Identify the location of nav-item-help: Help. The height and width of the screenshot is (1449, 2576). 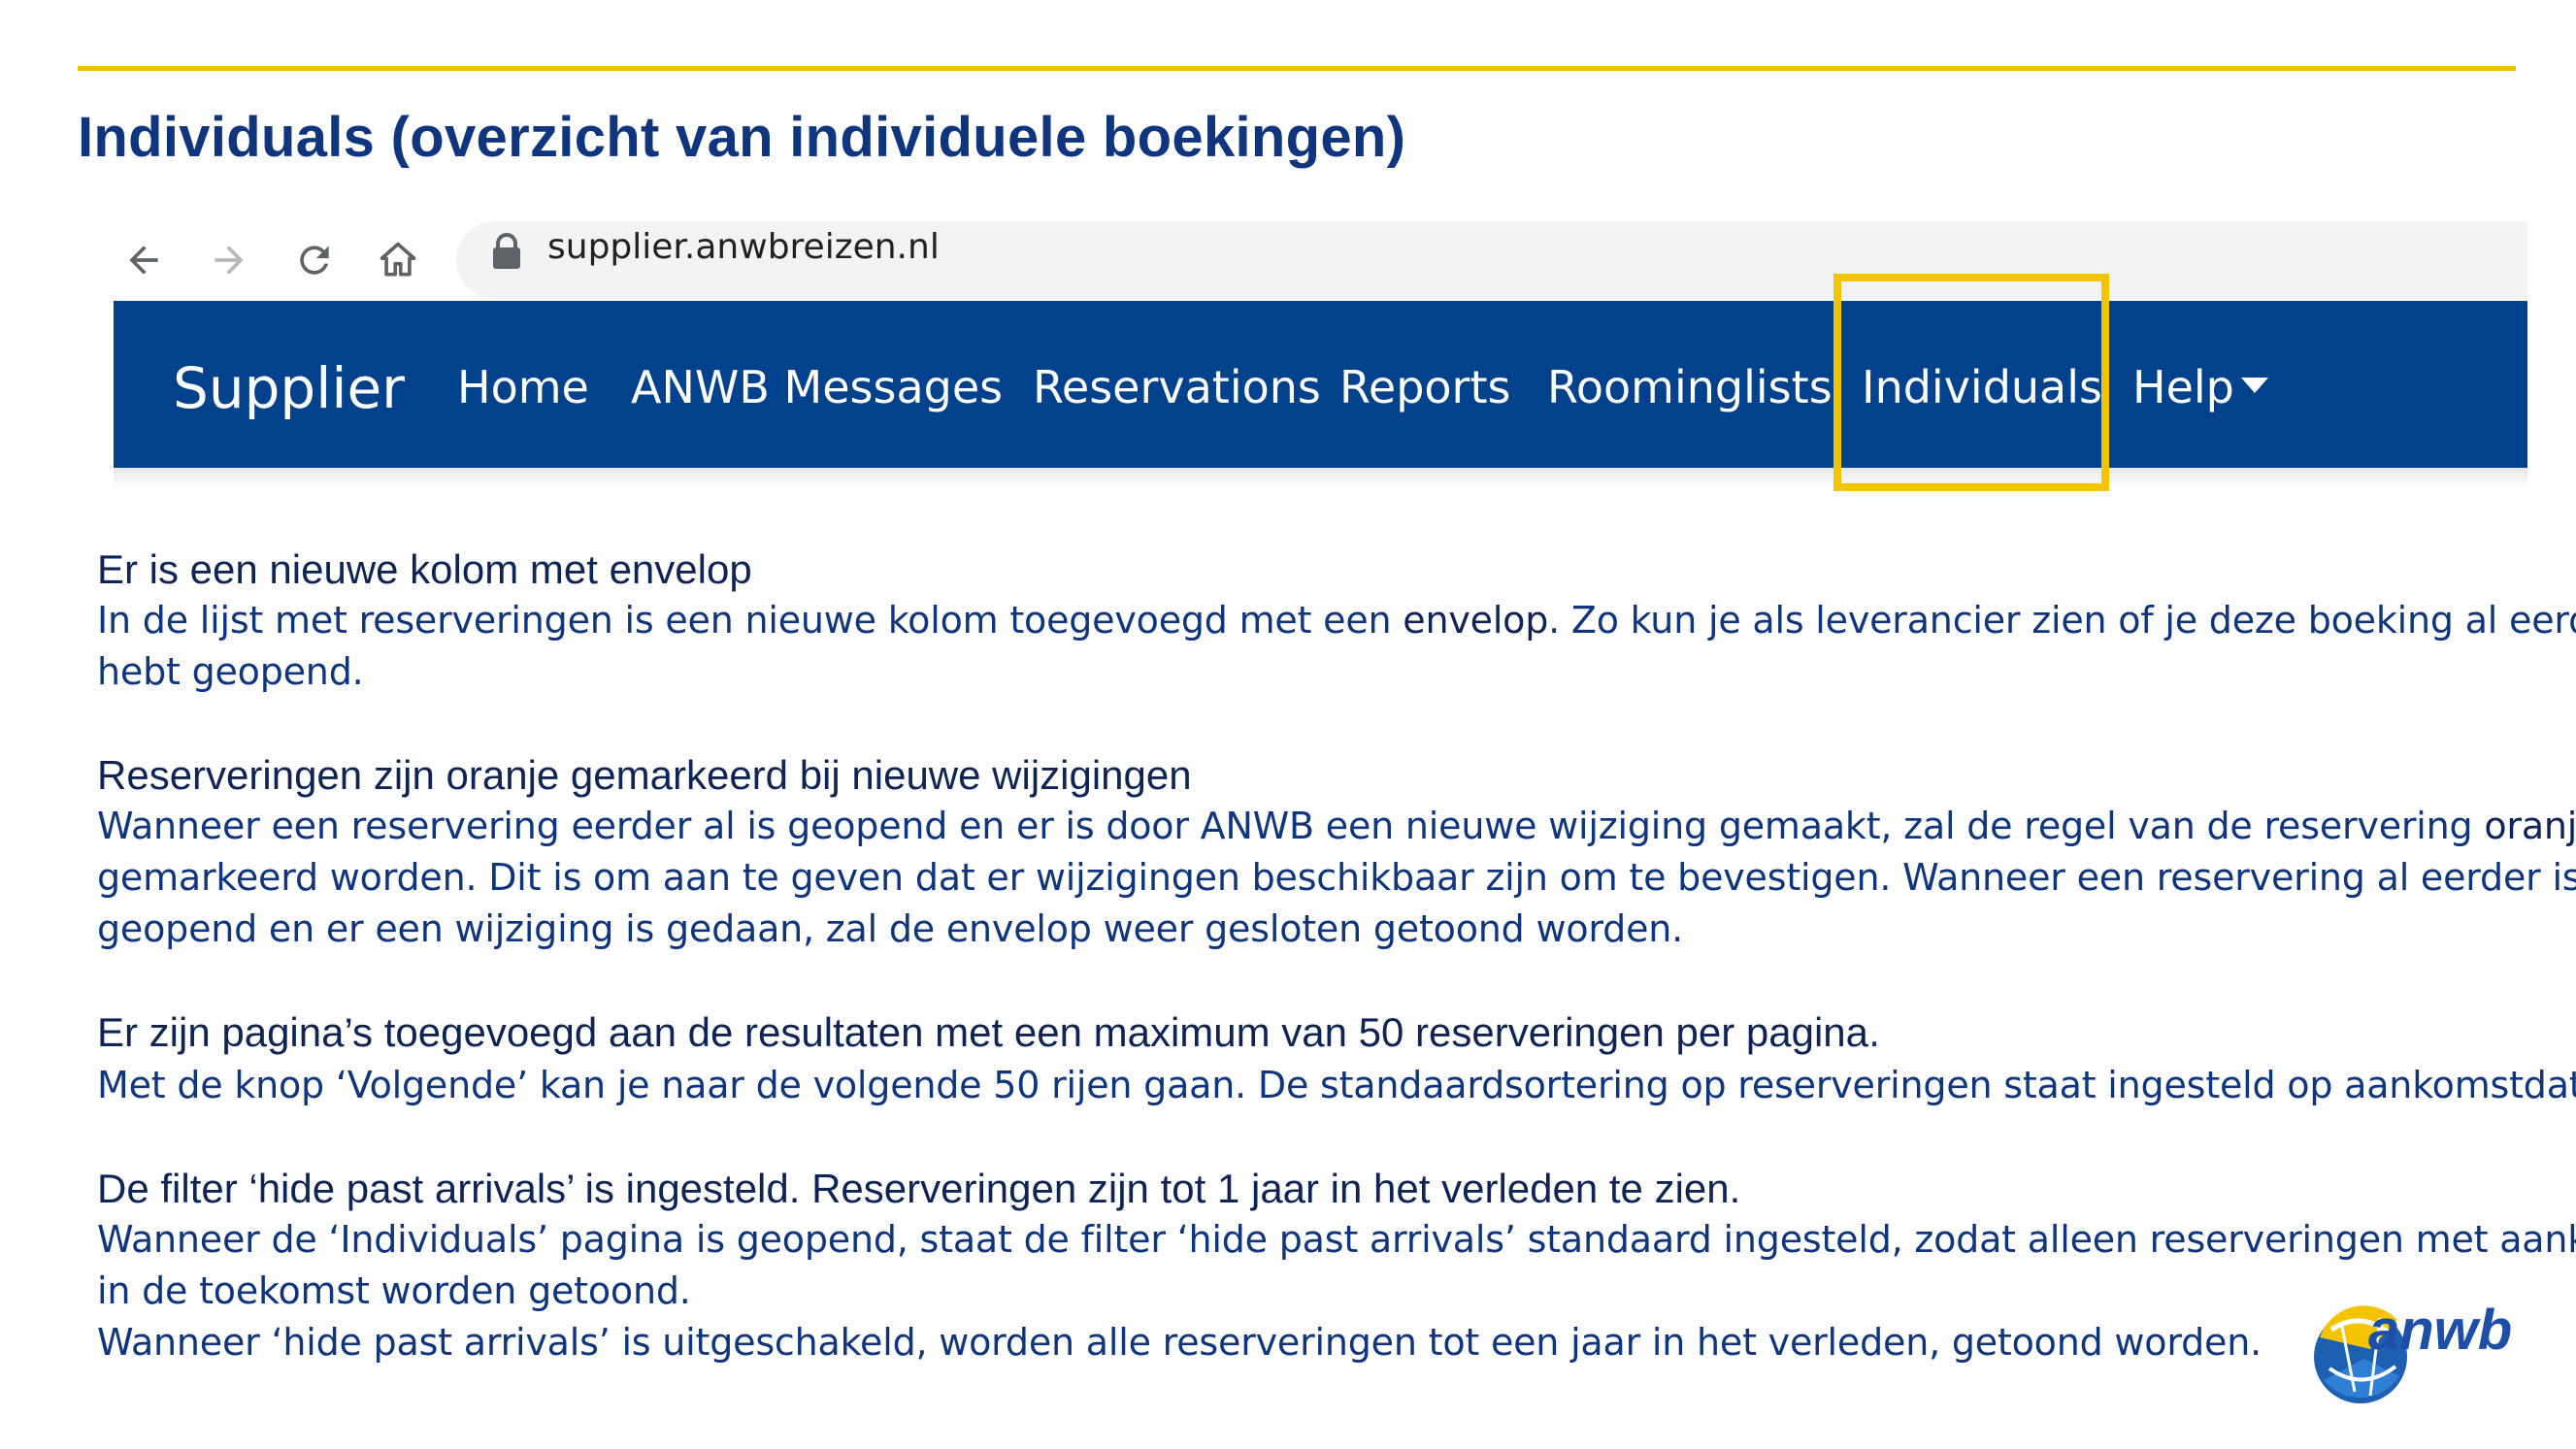
(2183, 387).